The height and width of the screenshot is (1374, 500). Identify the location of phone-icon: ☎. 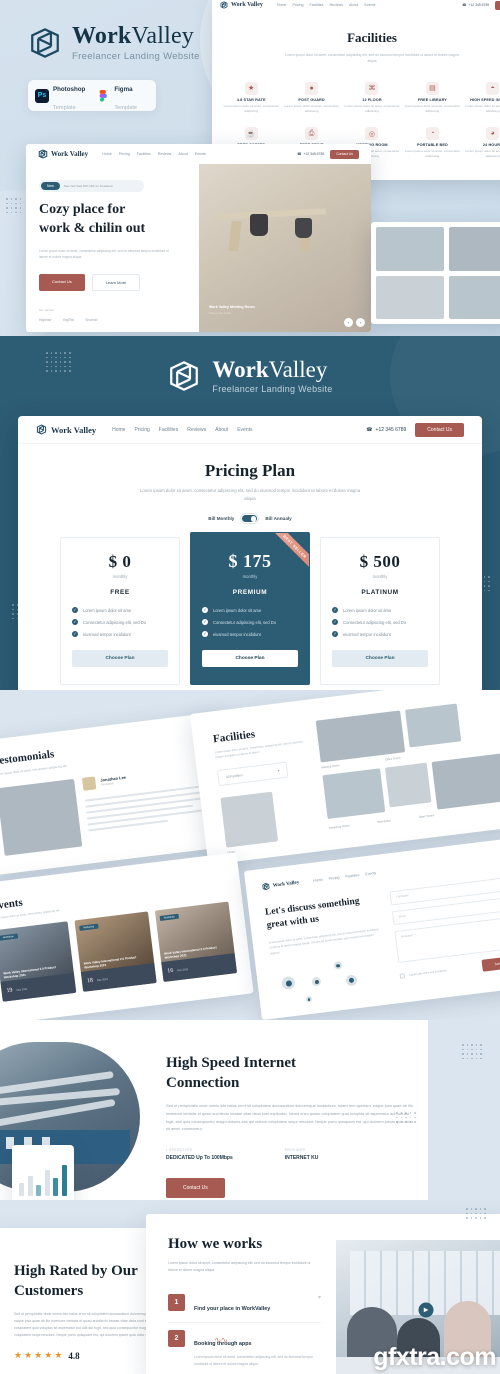
(464, 5).